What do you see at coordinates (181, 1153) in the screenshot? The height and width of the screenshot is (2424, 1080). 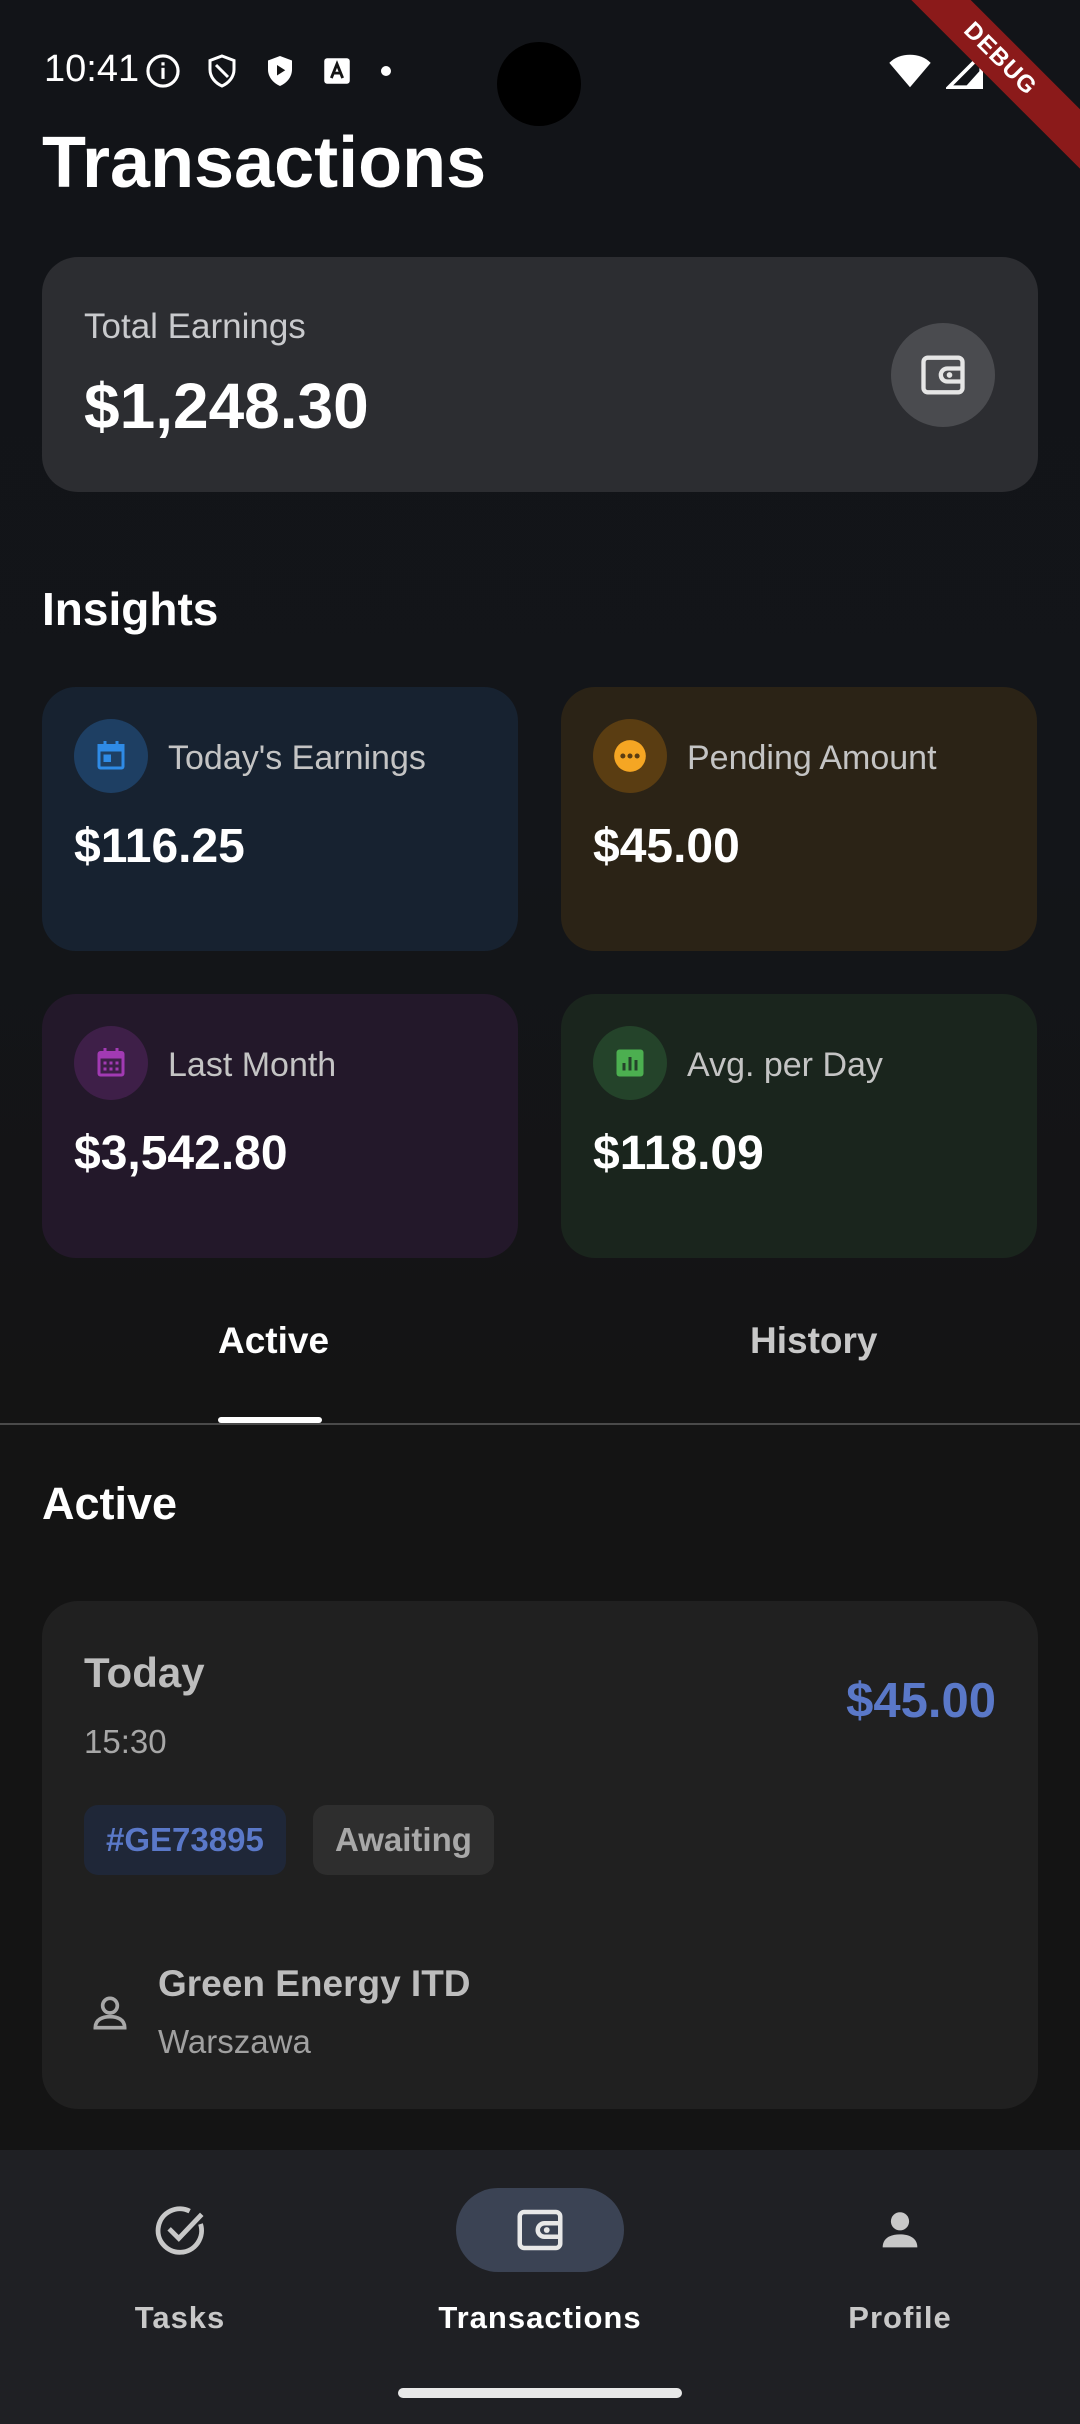 I see `insight-value: $3,542.80` at bounding box center [181, 1153].